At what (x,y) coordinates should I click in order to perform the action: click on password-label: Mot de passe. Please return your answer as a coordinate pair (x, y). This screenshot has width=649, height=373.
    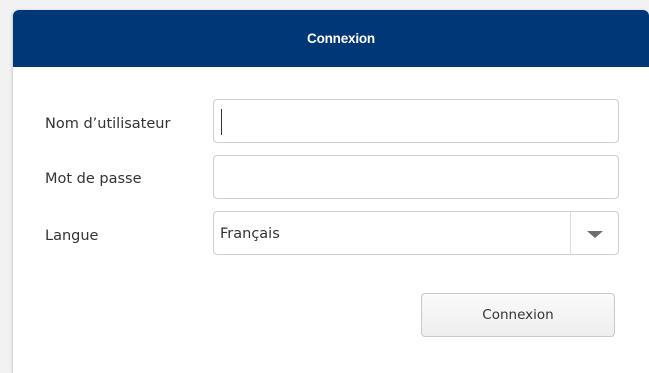
    Looking at the image, I should click on (93, 179).